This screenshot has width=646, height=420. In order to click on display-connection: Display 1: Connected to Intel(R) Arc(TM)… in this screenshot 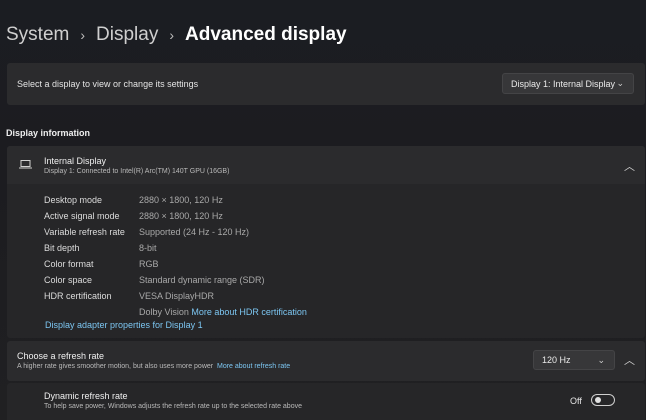, I will do `click(137, 171)`.